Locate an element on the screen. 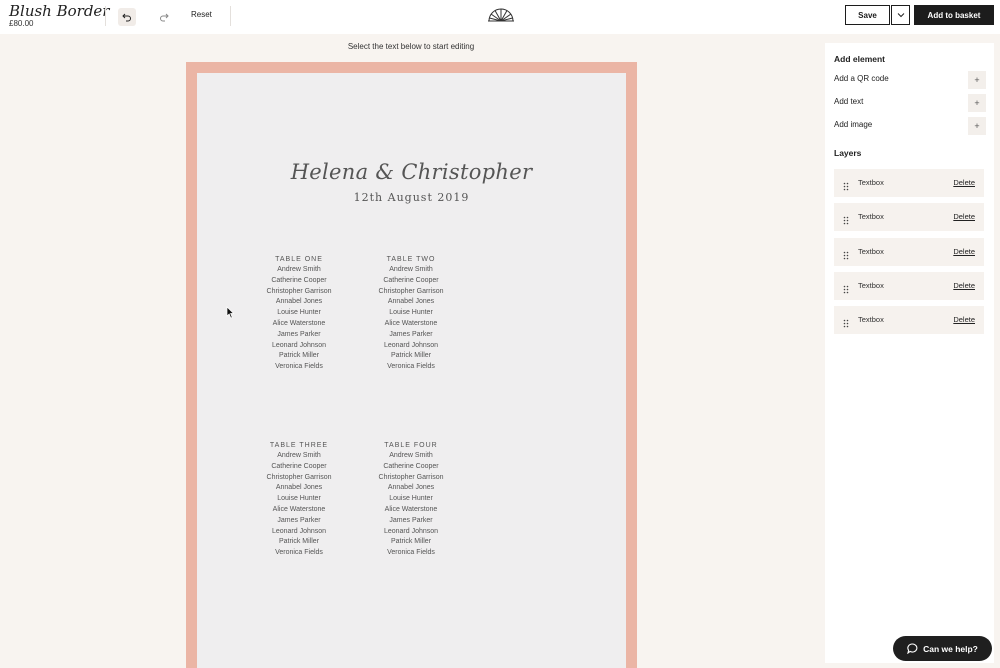 This screenshot has width=1000, height=668. undo-button is located at coordinates (127, 17).